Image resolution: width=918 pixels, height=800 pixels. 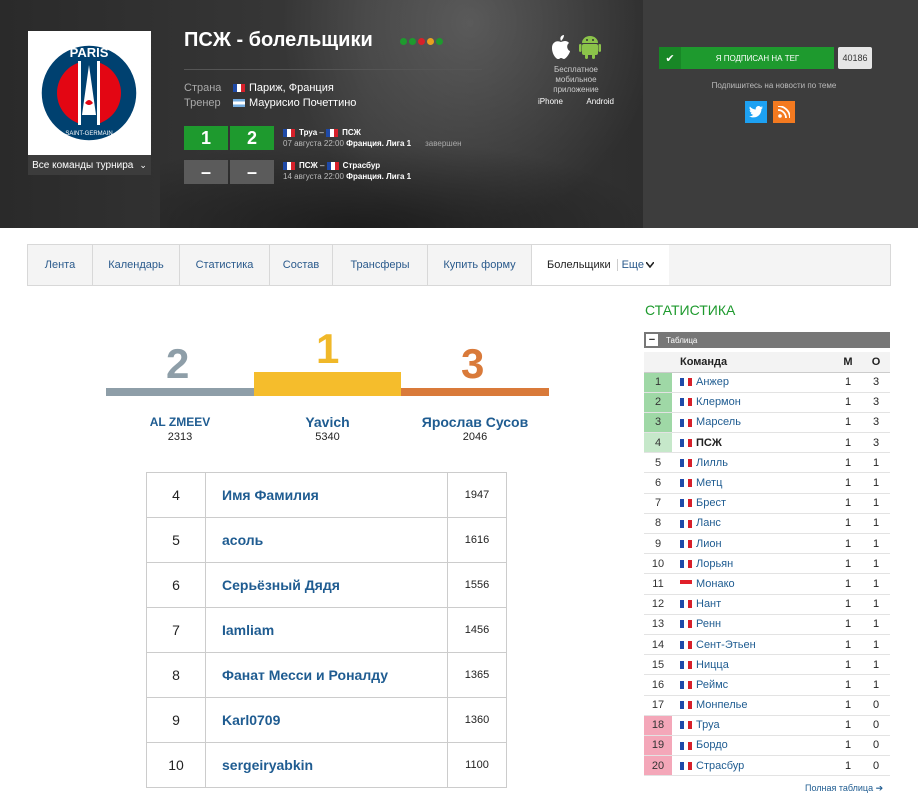 I want to click on tab-more-label: Еще, so click(x=632, y=265).